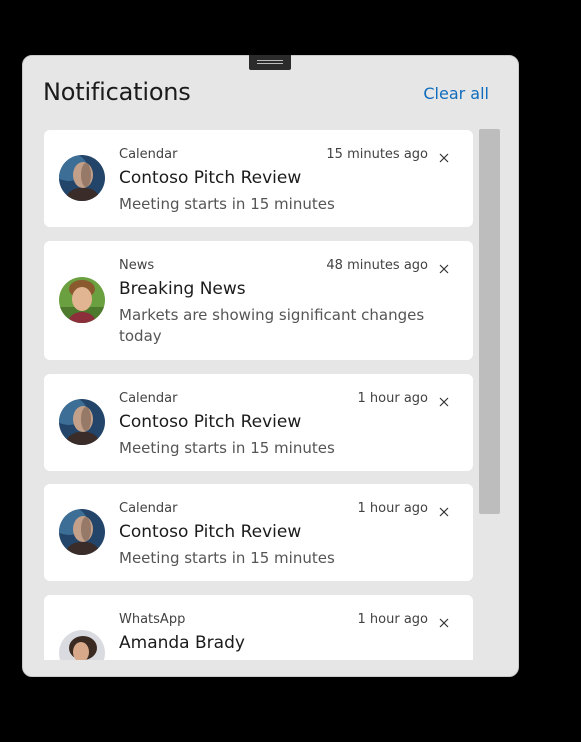  What do you see at coordinates (117, 92) in the screenshot?
I see `panel-title: Notifications` at bounding box center [117, 92].